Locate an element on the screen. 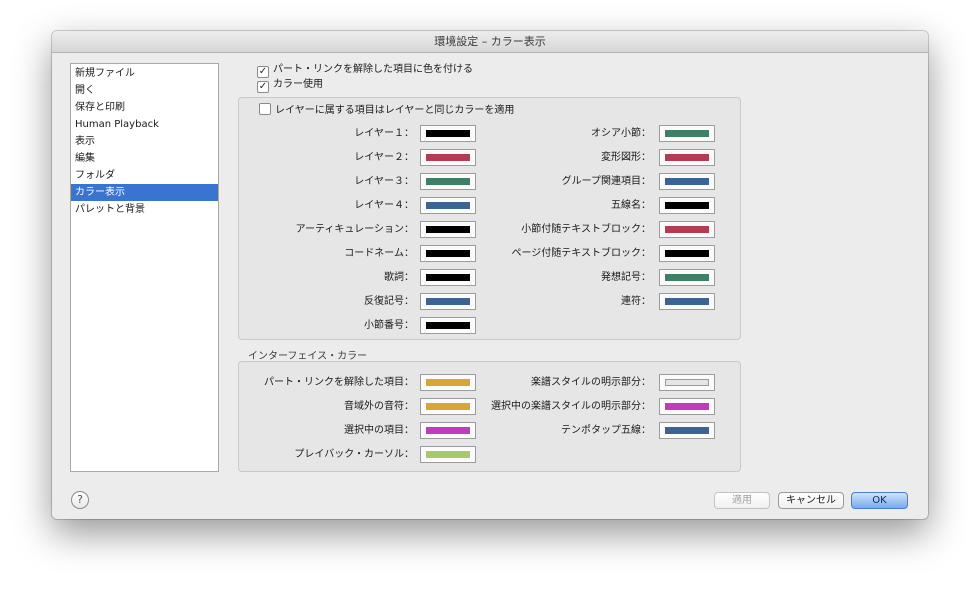 This screenshot has width=980, height=593. help-button: ? is located at coordinates (80, 500).